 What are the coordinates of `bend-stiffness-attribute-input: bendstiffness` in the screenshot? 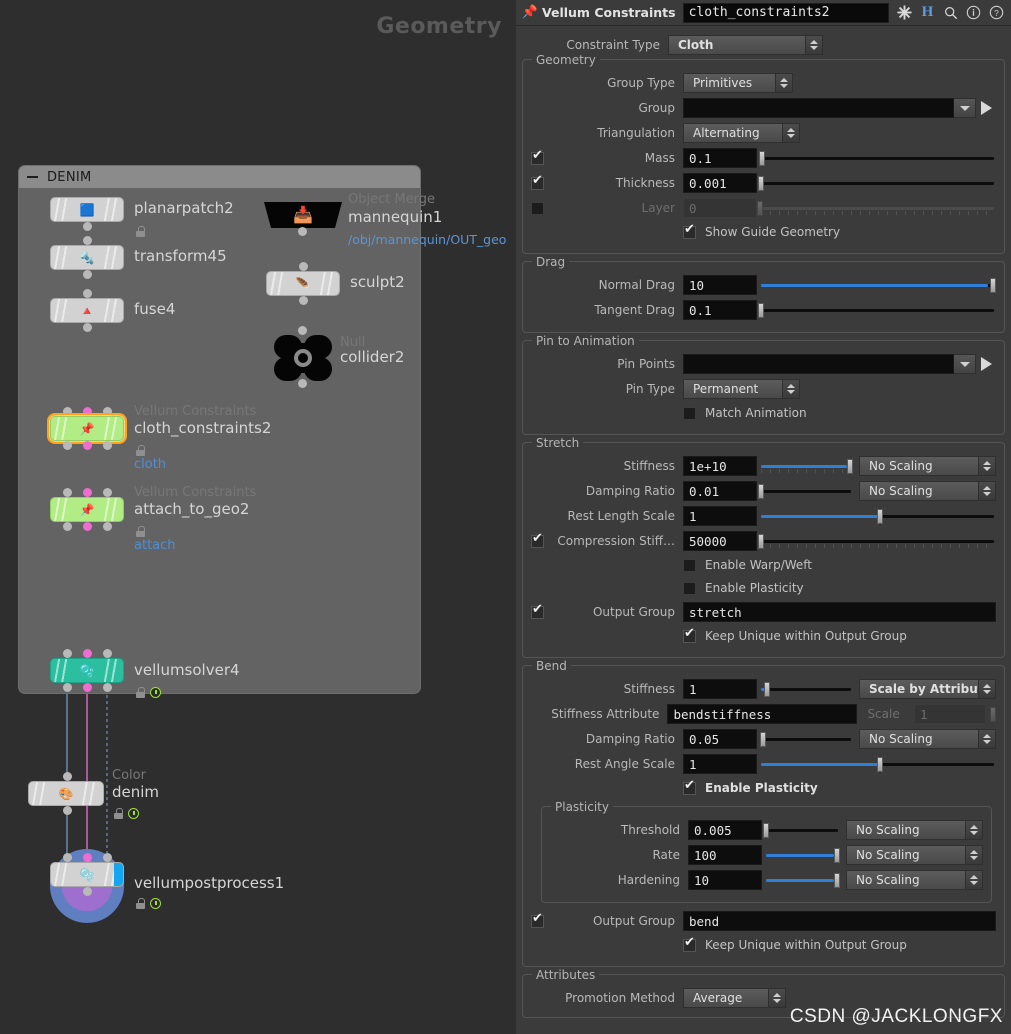 It's located at (762, 714).